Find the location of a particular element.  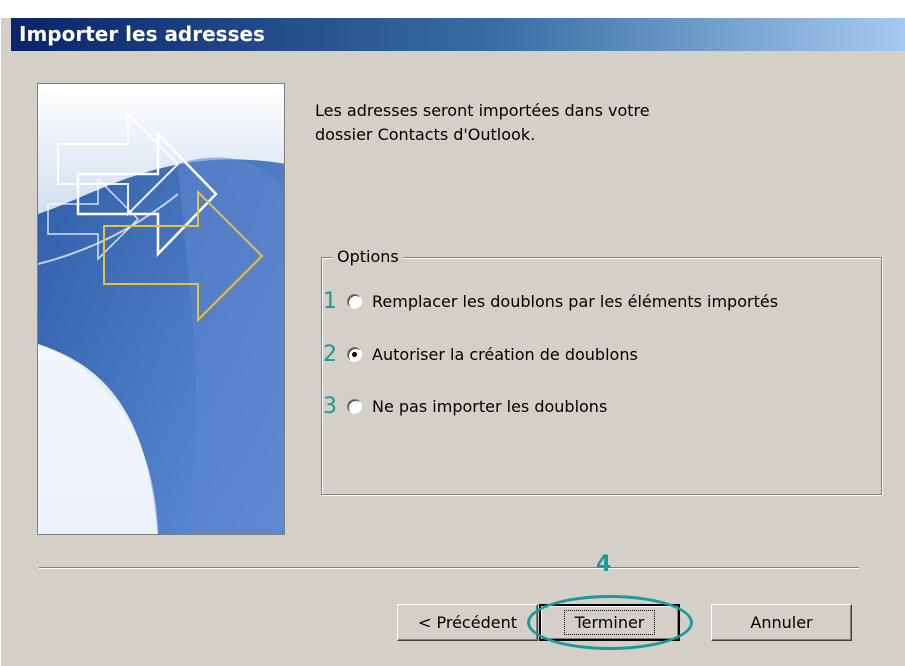

radio-allow-duplicates is located at coordinates (354, 354).